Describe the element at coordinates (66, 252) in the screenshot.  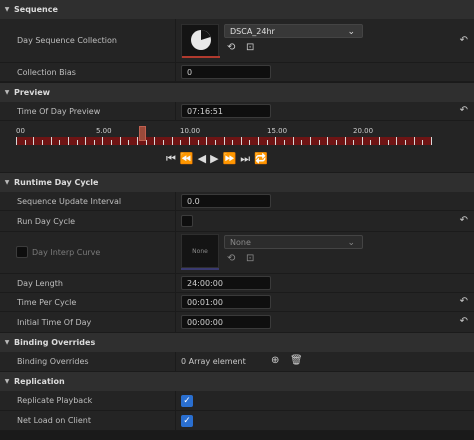
I see `label: Day Interp Curve` at that location.